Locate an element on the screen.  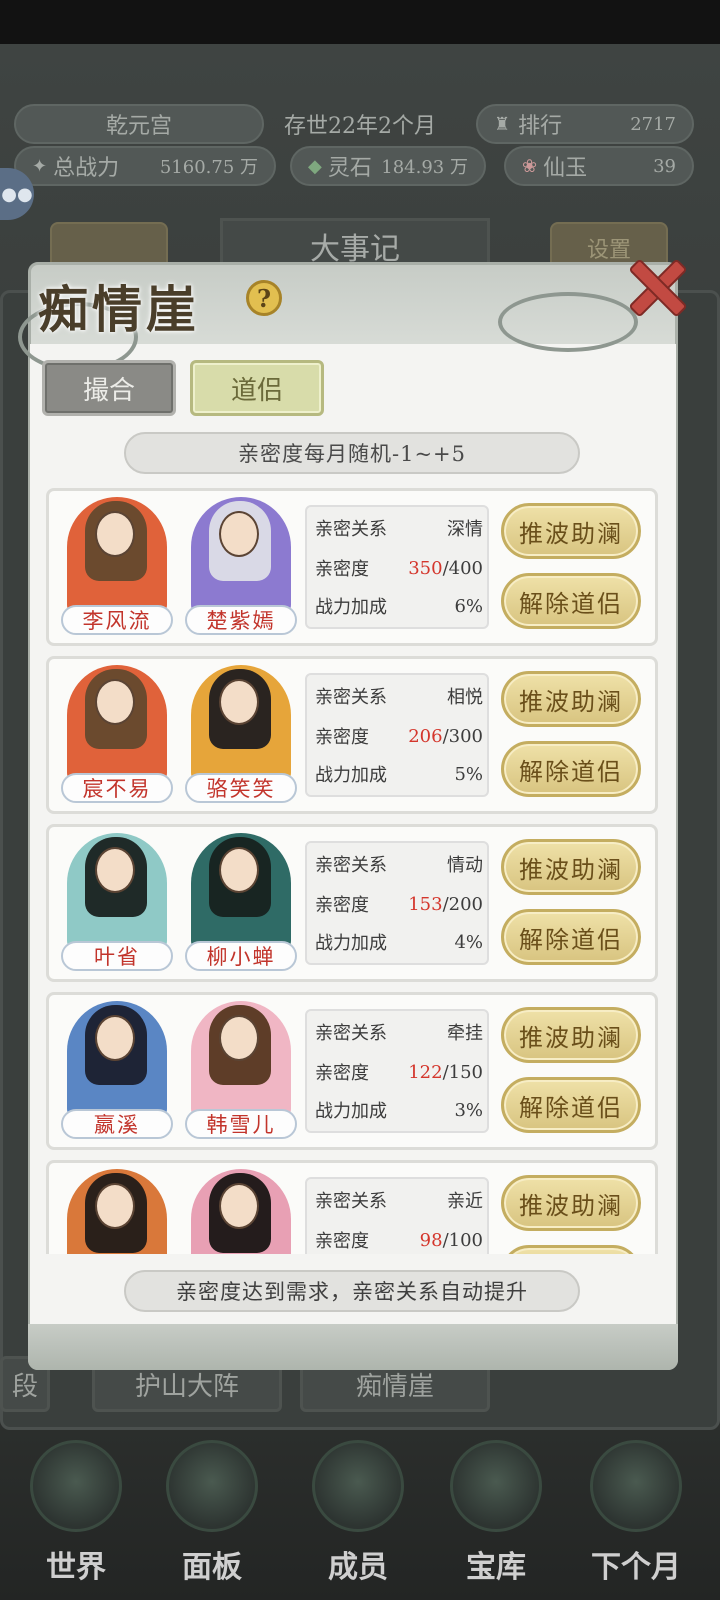
relation-value: 亲近 is located at coordinates (465, 1201).